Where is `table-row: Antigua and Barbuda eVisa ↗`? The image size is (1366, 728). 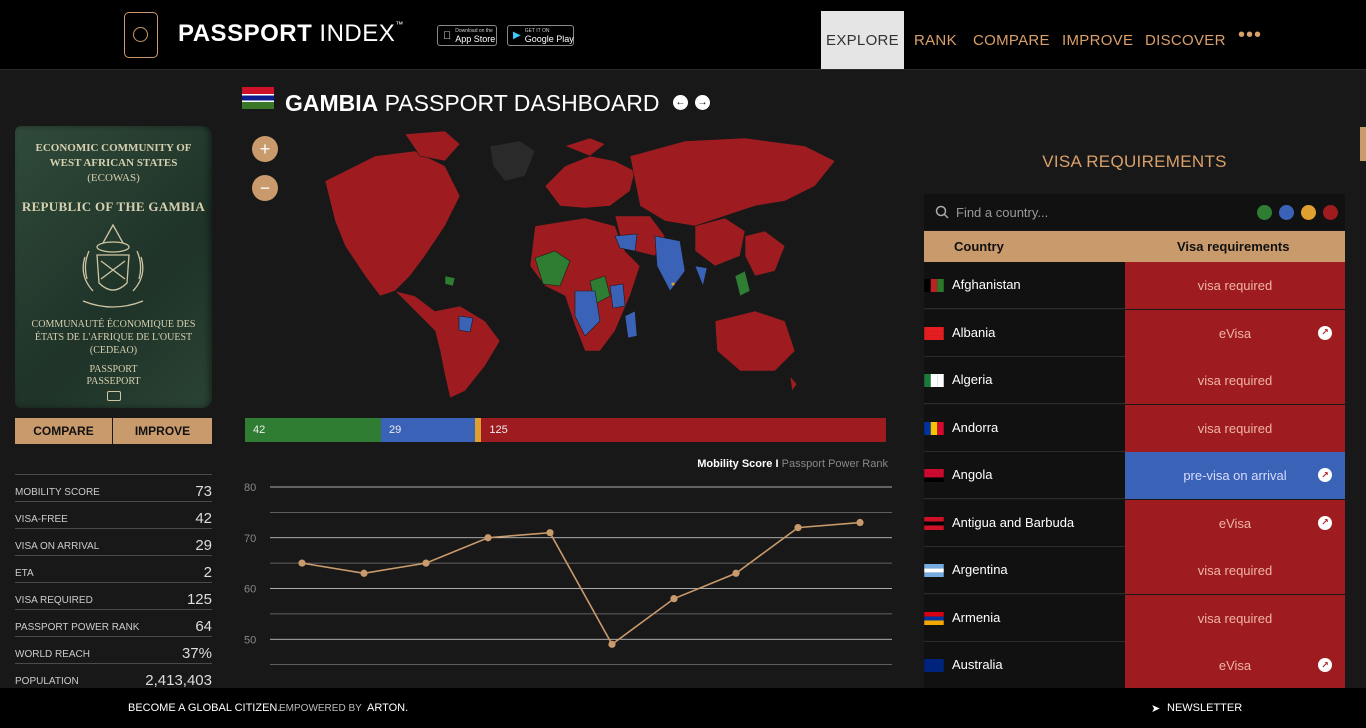 table-row: Antigua and Barbuda eVisa ↗ is located at coordinates (1134, 523).